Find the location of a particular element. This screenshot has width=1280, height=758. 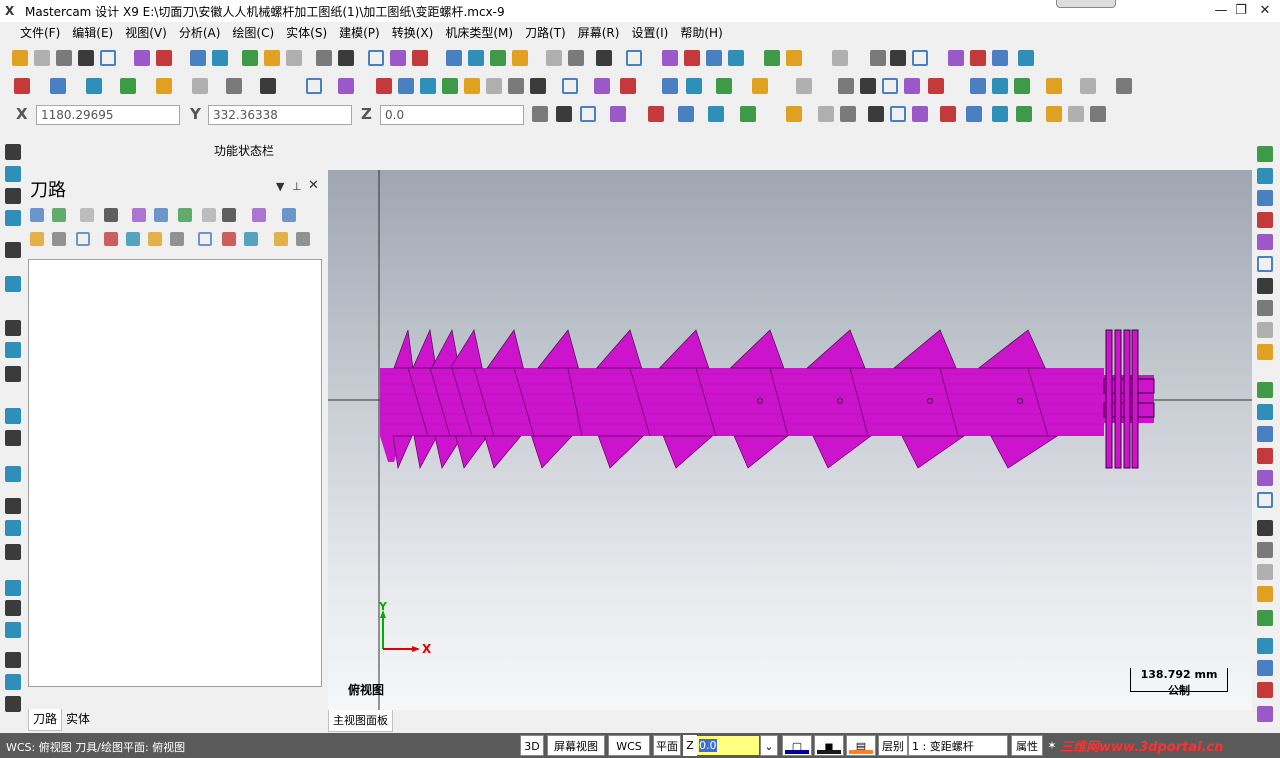

attributes-button: 属性 is located at coordinates (1027, 745).